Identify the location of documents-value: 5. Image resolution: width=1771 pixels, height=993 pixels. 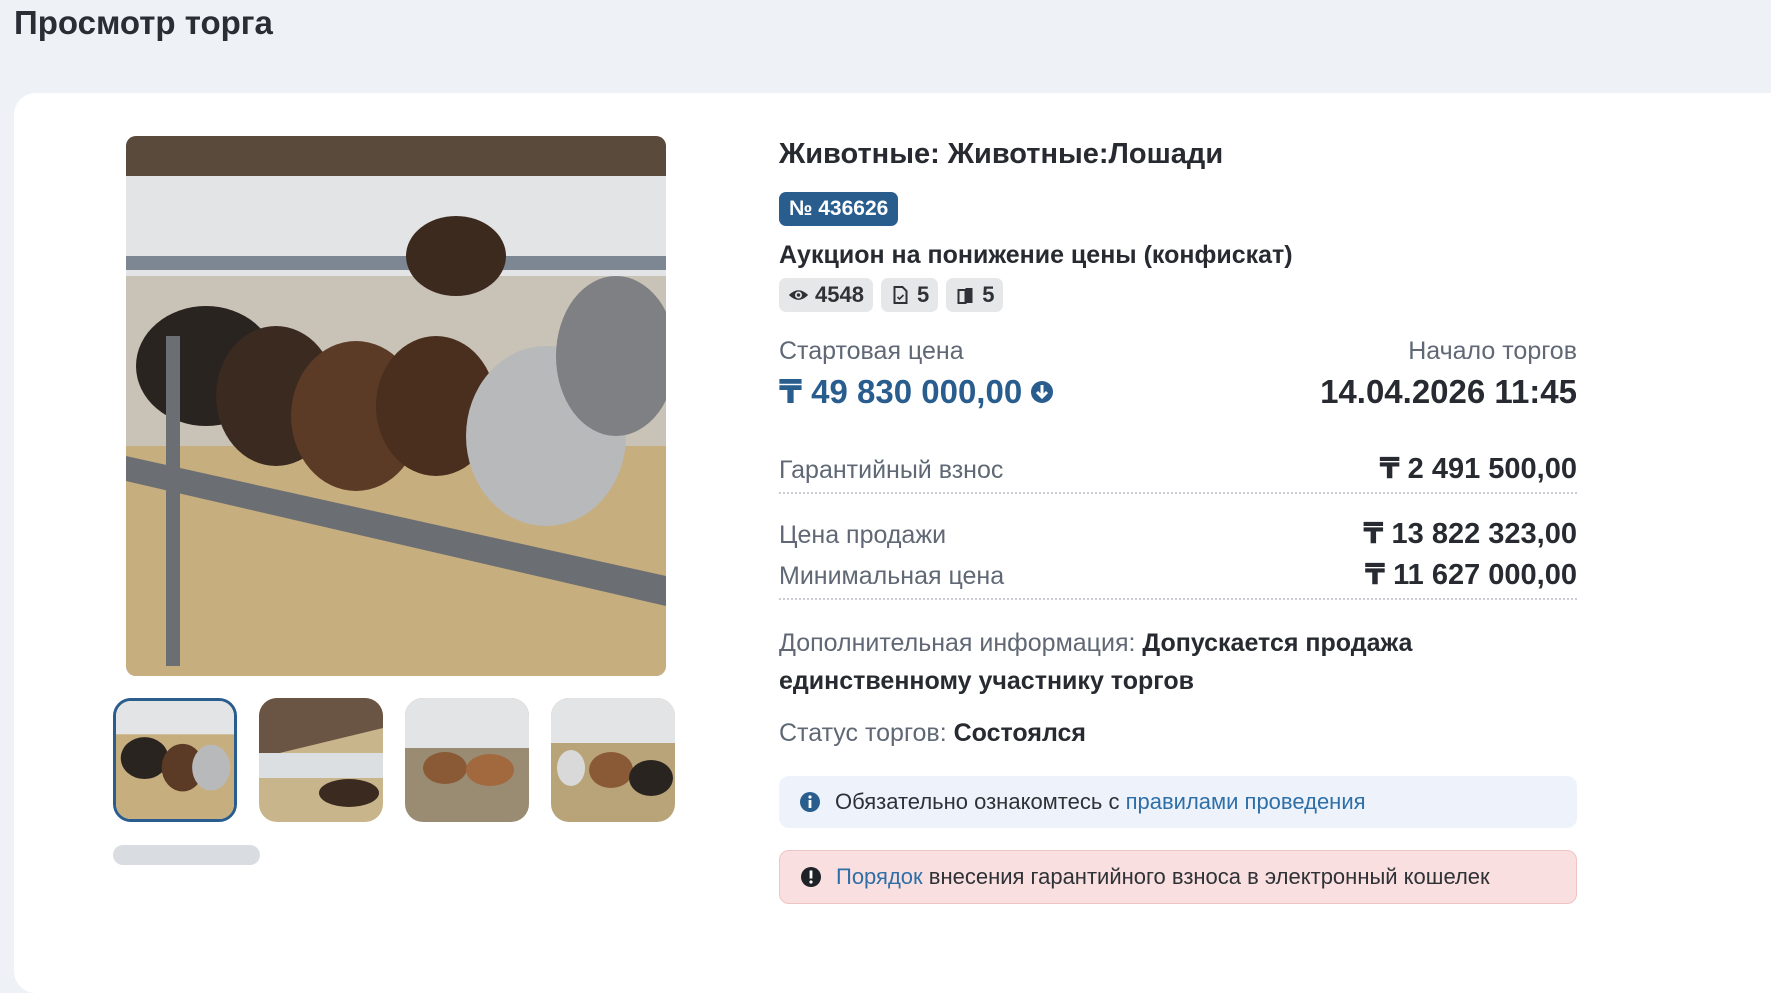
(923, 294).